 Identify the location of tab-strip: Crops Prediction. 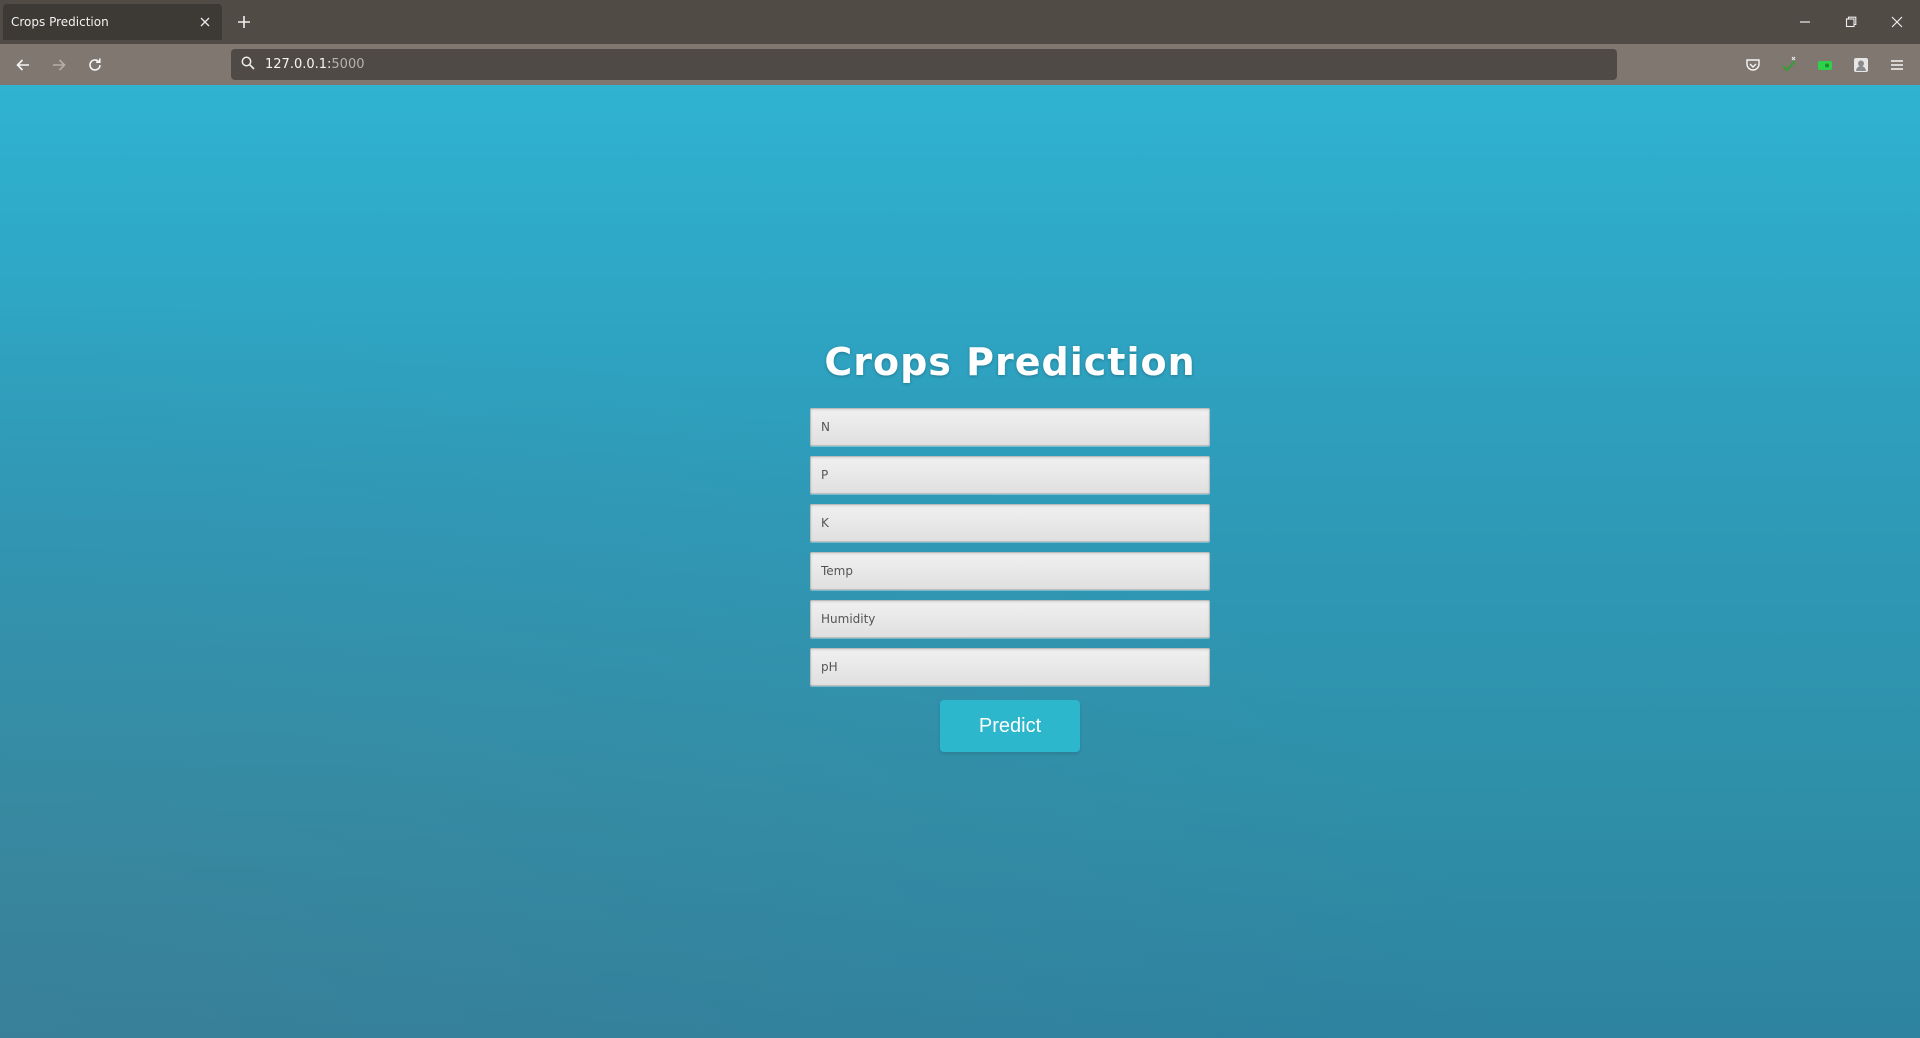
(960, 22).